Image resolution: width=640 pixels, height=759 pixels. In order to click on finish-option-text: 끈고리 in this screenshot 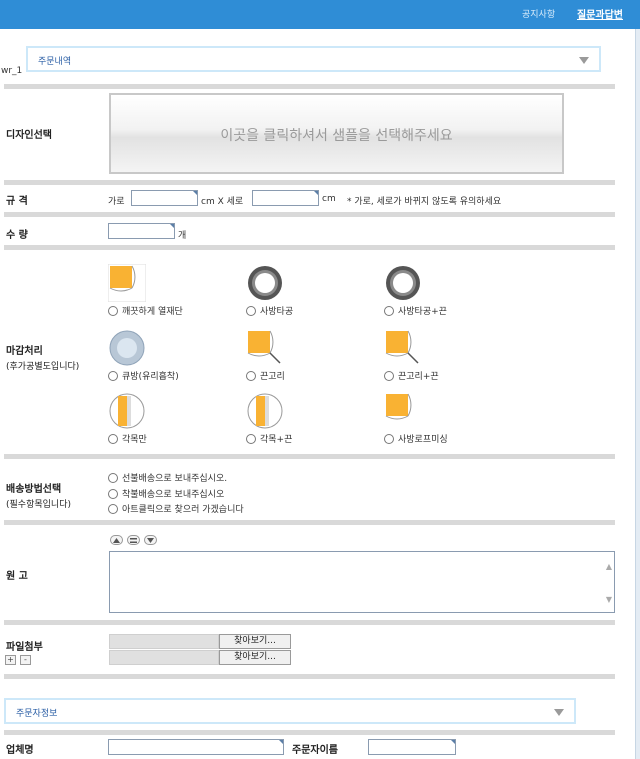, I will do `click(272, 377)`.